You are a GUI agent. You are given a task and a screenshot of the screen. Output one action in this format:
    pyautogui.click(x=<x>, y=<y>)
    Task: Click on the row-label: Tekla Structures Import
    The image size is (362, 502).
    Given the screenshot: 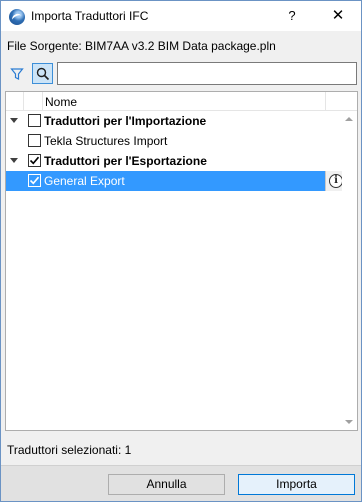 What is the action you would take?
    pyautogui.click(x=106, y=141)
    